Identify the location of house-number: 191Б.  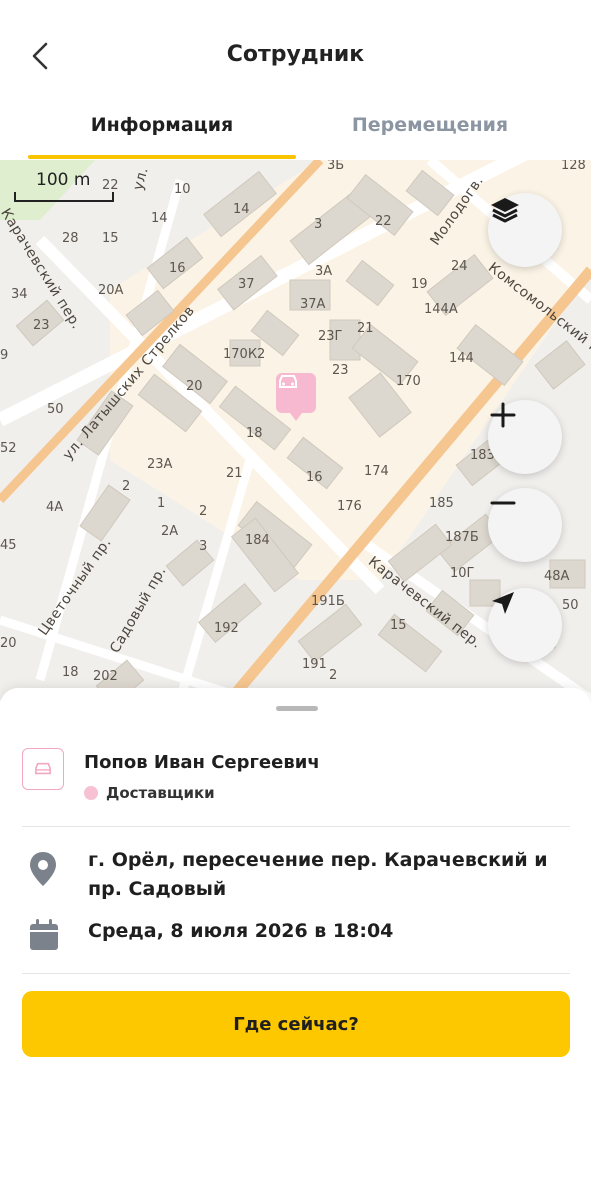
(328, 601).